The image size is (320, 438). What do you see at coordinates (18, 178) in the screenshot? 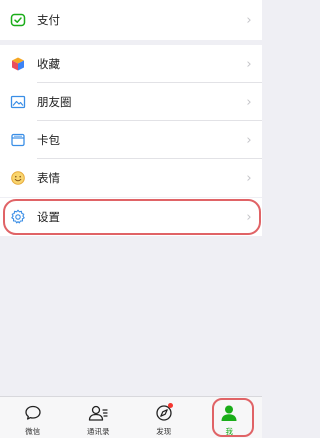
I see `emoji-smile-icon` at bounding box center [18, 178].